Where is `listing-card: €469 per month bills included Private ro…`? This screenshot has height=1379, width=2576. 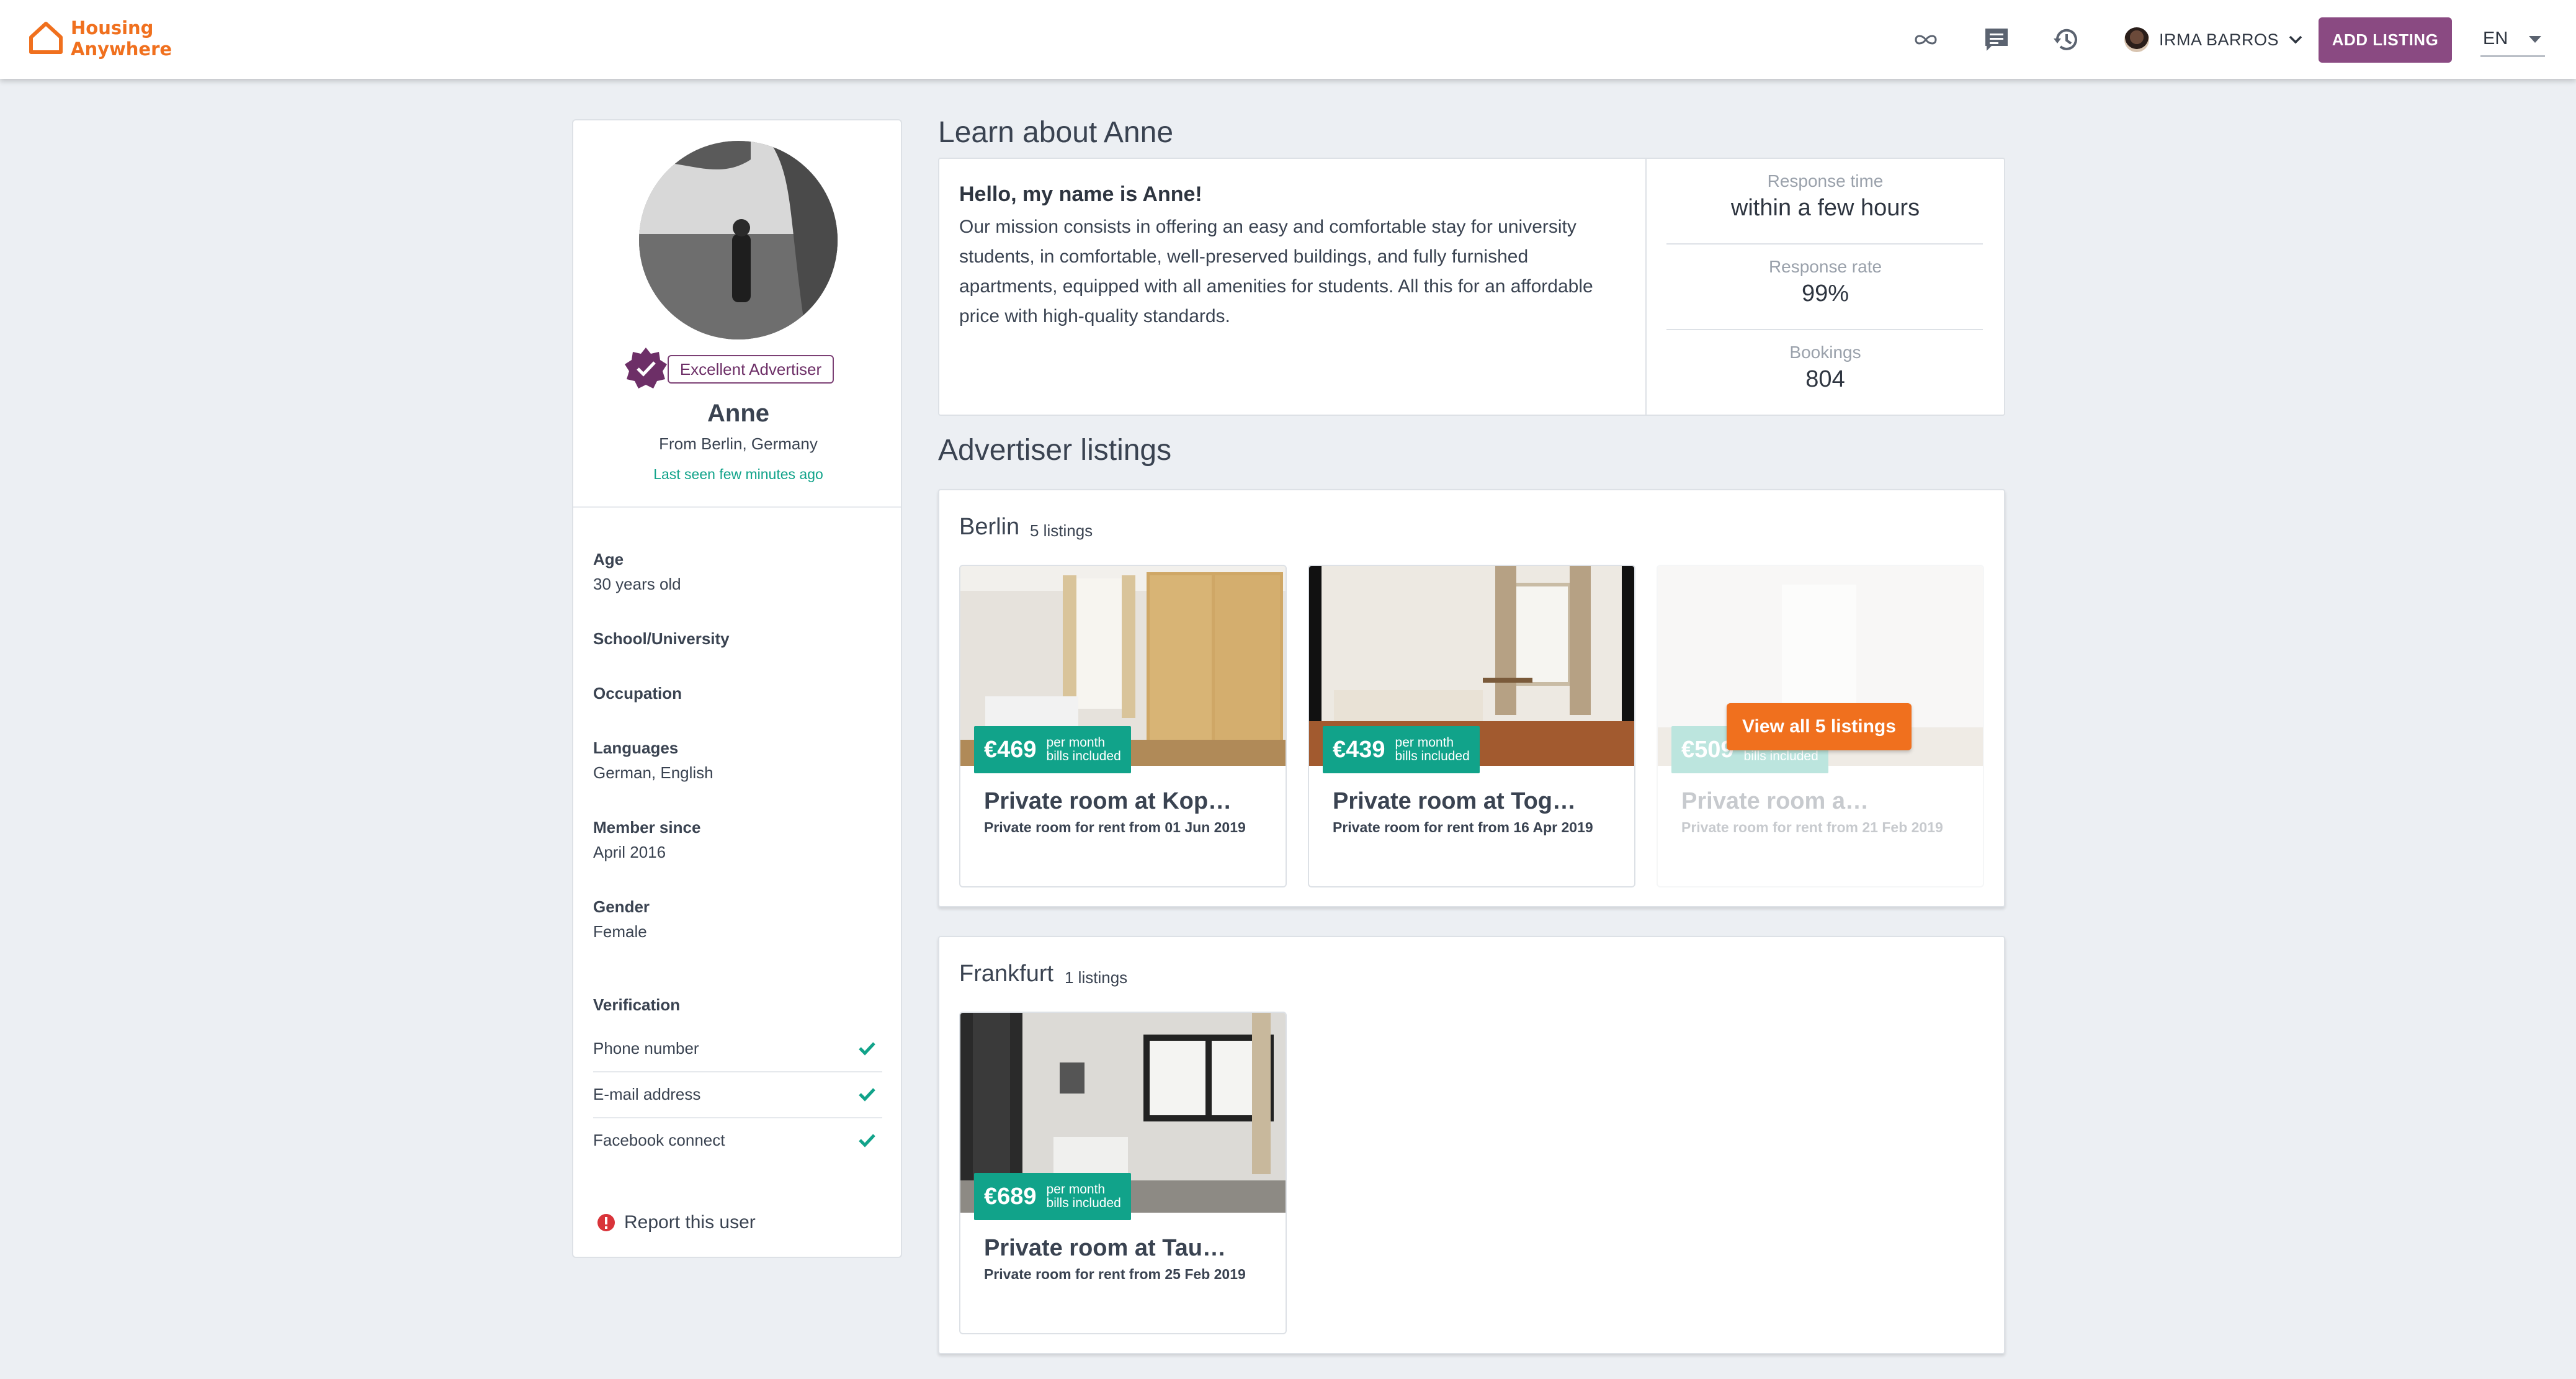 listing-card: €469 per month bills included Private ro… is located at coordinates (1123, 726).